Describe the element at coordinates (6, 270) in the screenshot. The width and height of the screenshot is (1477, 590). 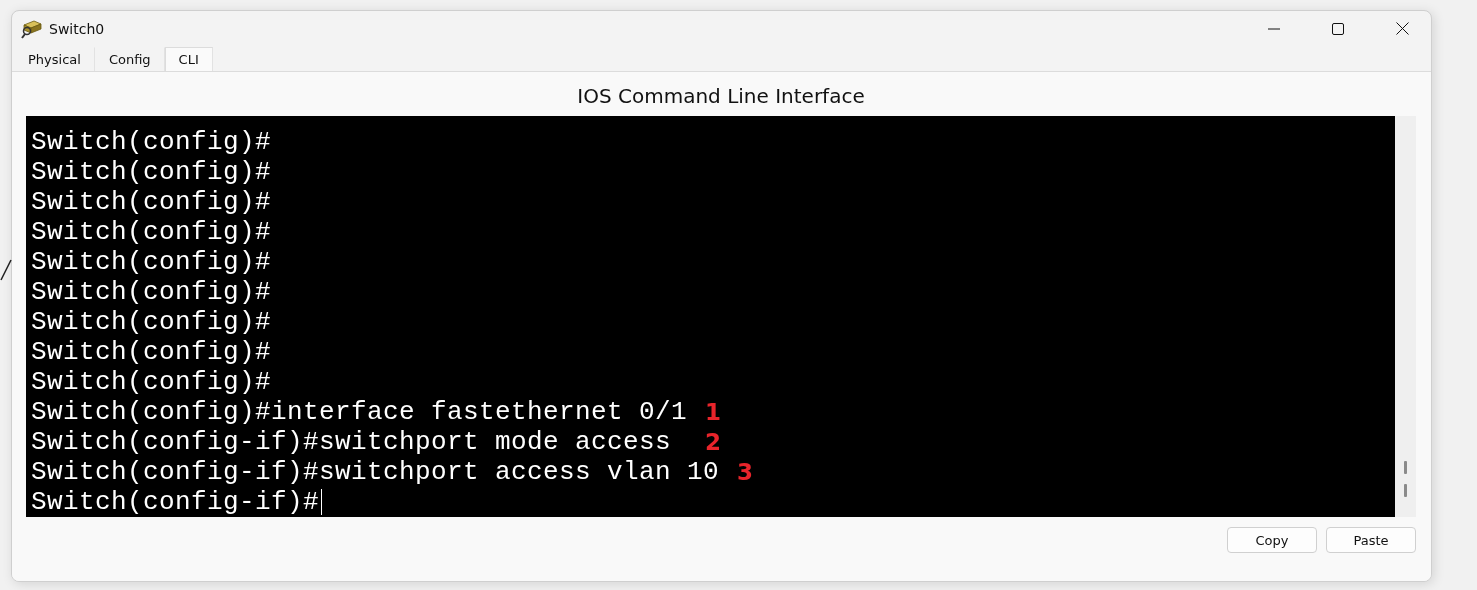
I see `connection-line` at that location.